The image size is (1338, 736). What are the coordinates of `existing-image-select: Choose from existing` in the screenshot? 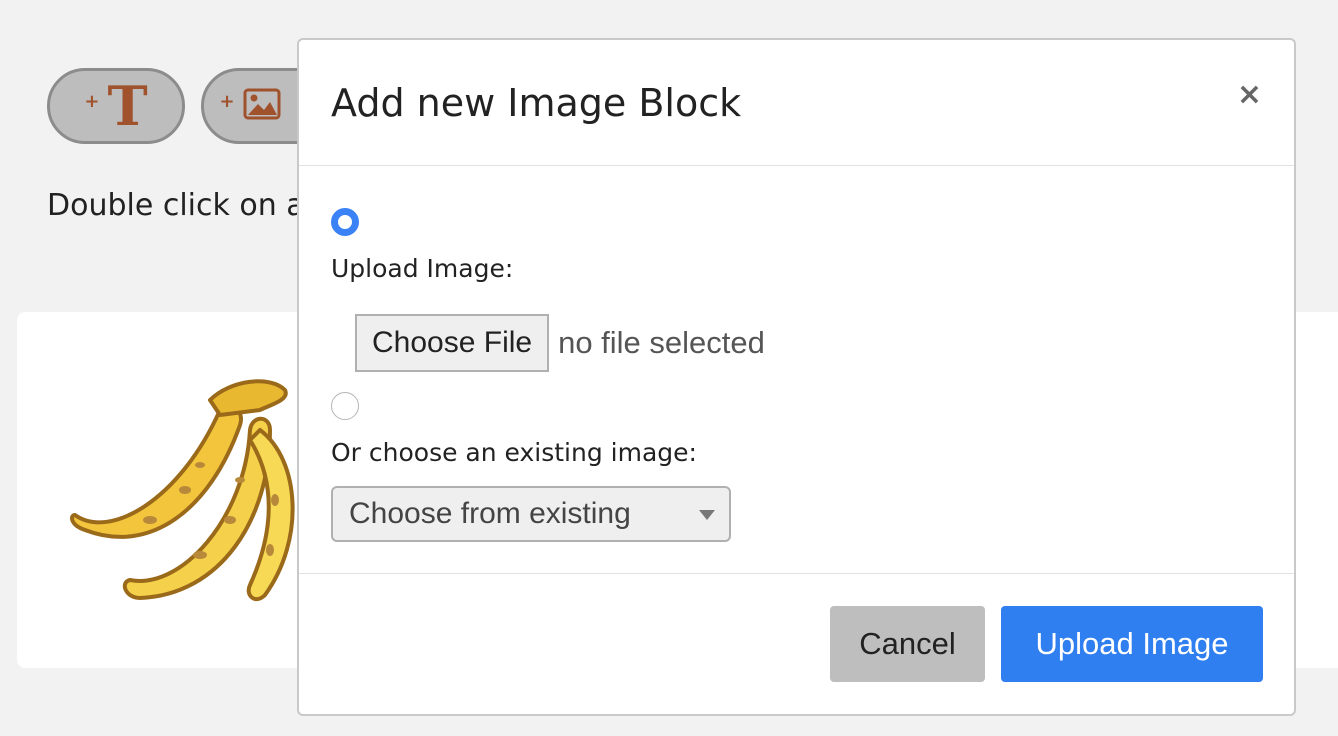 It's located at (531, 514).